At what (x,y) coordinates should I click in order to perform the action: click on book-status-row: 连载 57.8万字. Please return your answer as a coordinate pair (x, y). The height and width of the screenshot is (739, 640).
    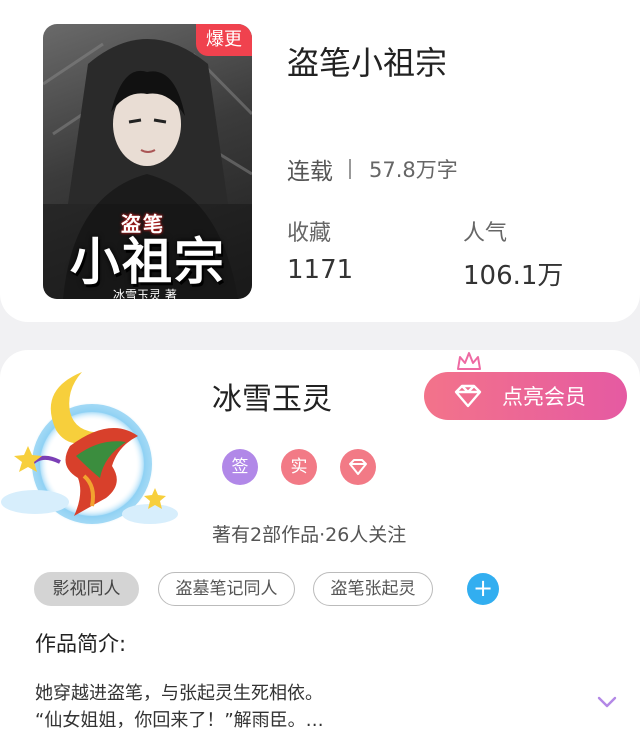
    Looking at the image, I should click on (372, 169).